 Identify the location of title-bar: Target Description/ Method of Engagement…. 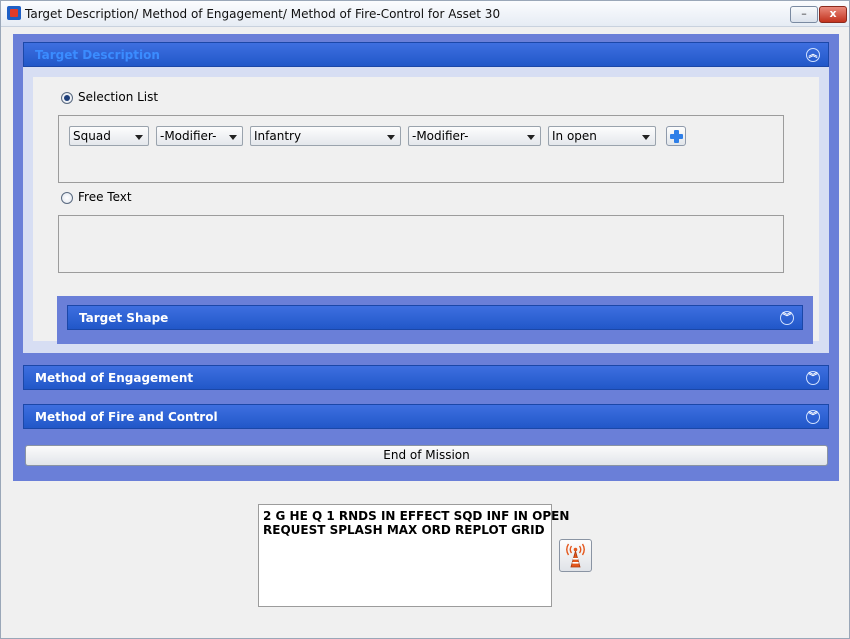
(425, 14).